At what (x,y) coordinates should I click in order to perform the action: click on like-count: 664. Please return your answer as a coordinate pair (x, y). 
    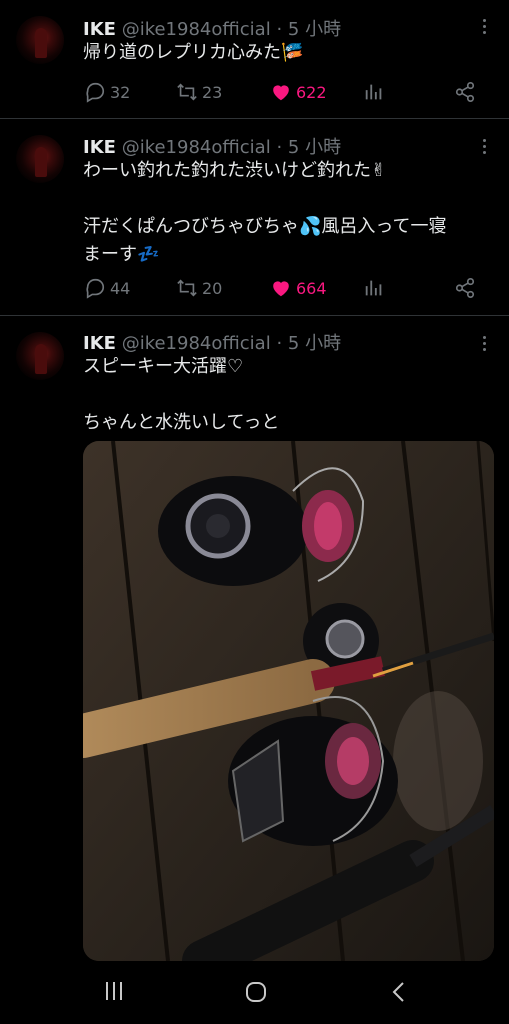
    Looking at the image, I should click on (311, 288).